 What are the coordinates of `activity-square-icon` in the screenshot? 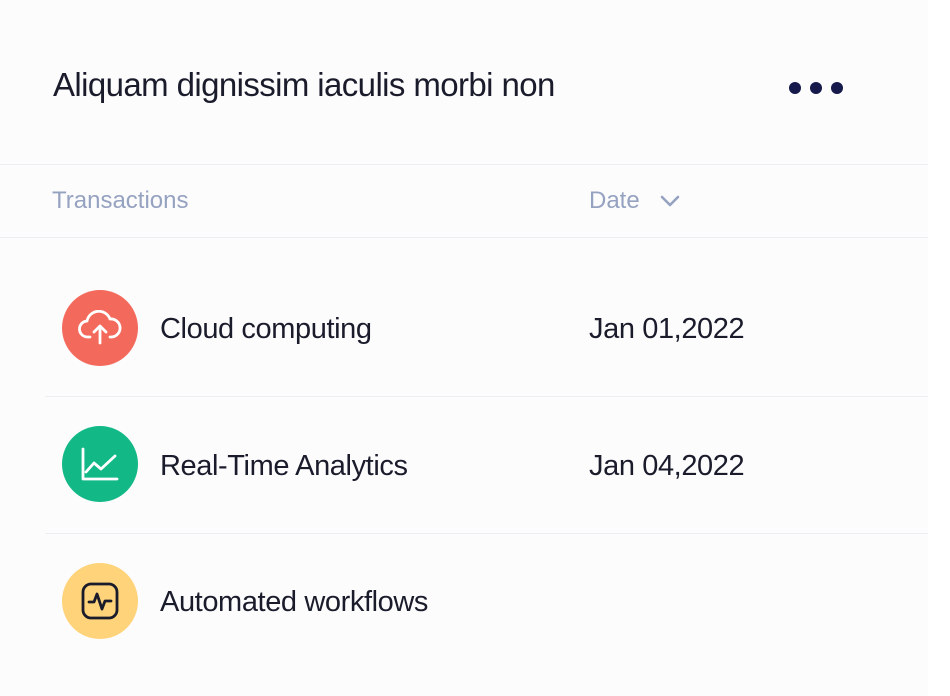 It's located at (100, 601).